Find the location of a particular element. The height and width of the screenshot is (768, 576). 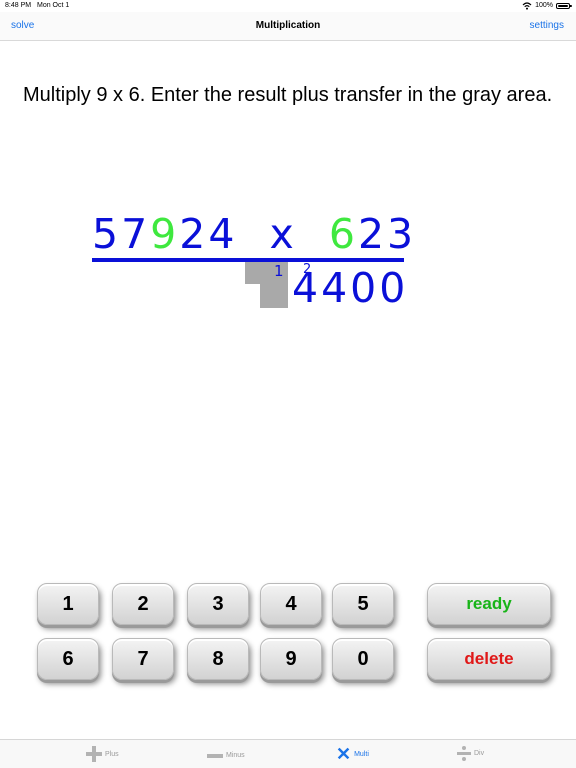

divide-icon is located at coordinates (464, 753).